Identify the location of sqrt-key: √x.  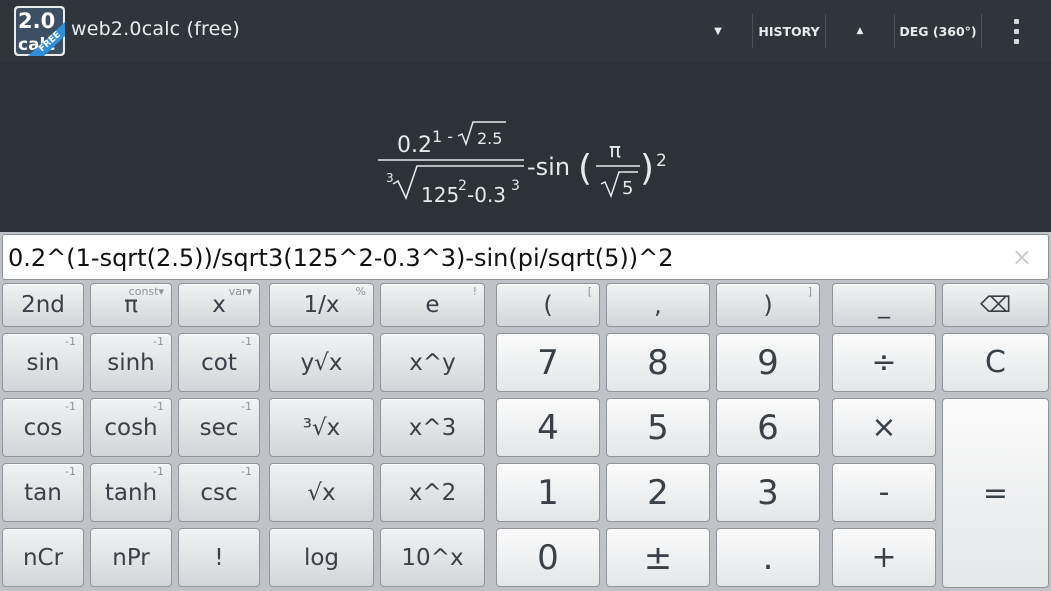
(321, 492).